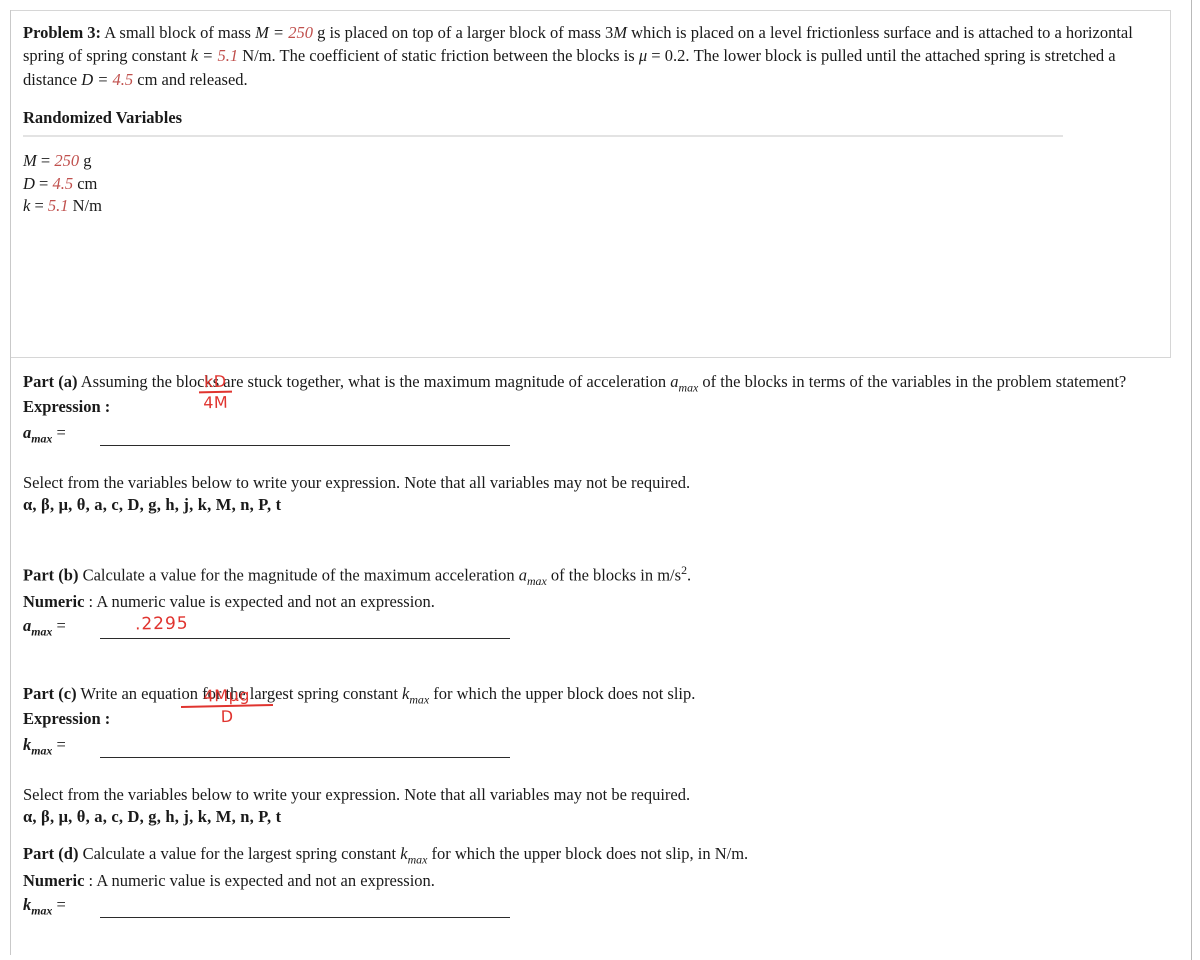 This screenshot has width=1200, height=960. Describe the element at coordinates (227, 695) in the screenshot. I see `part-c-handwritten-numerator: 4Mμg` at that location.